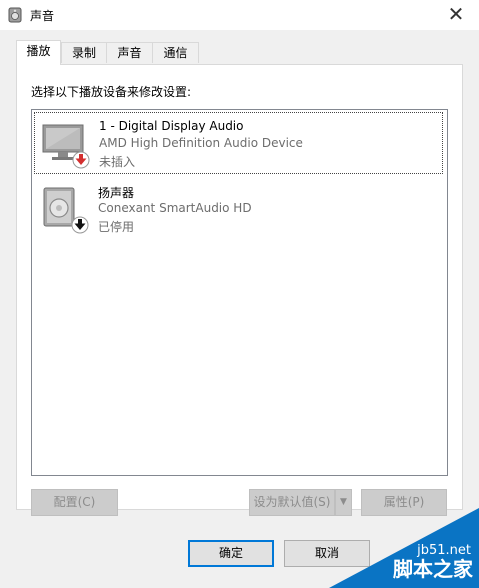 The image size is (479, 588). Describe the element at coordinates (111, 92) in the screenshot. I see `instruction-text: 选择以下播放设备来修改设置:` at that location.